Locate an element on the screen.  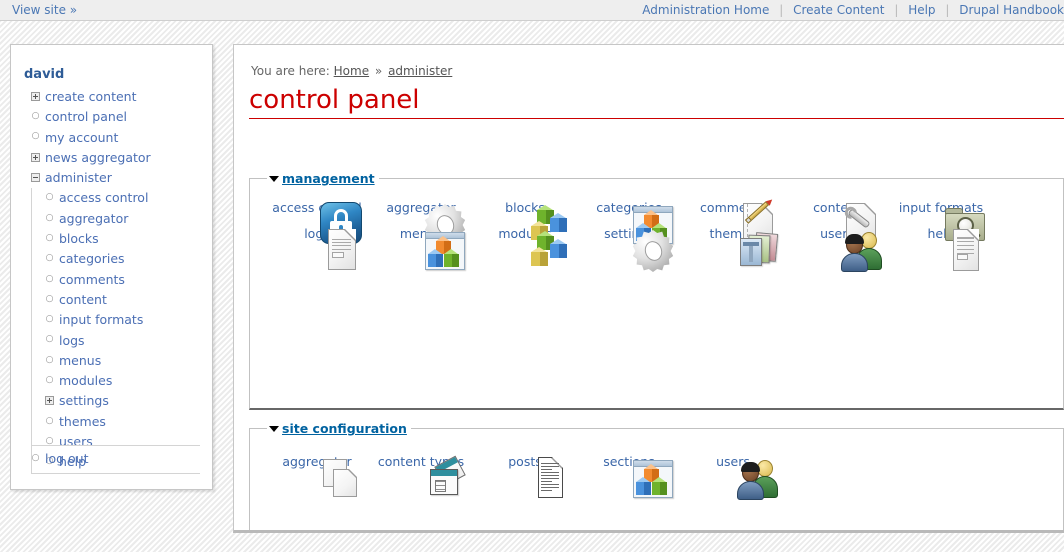
sidebar-bottom-rule is located at coordinates (115, 473).